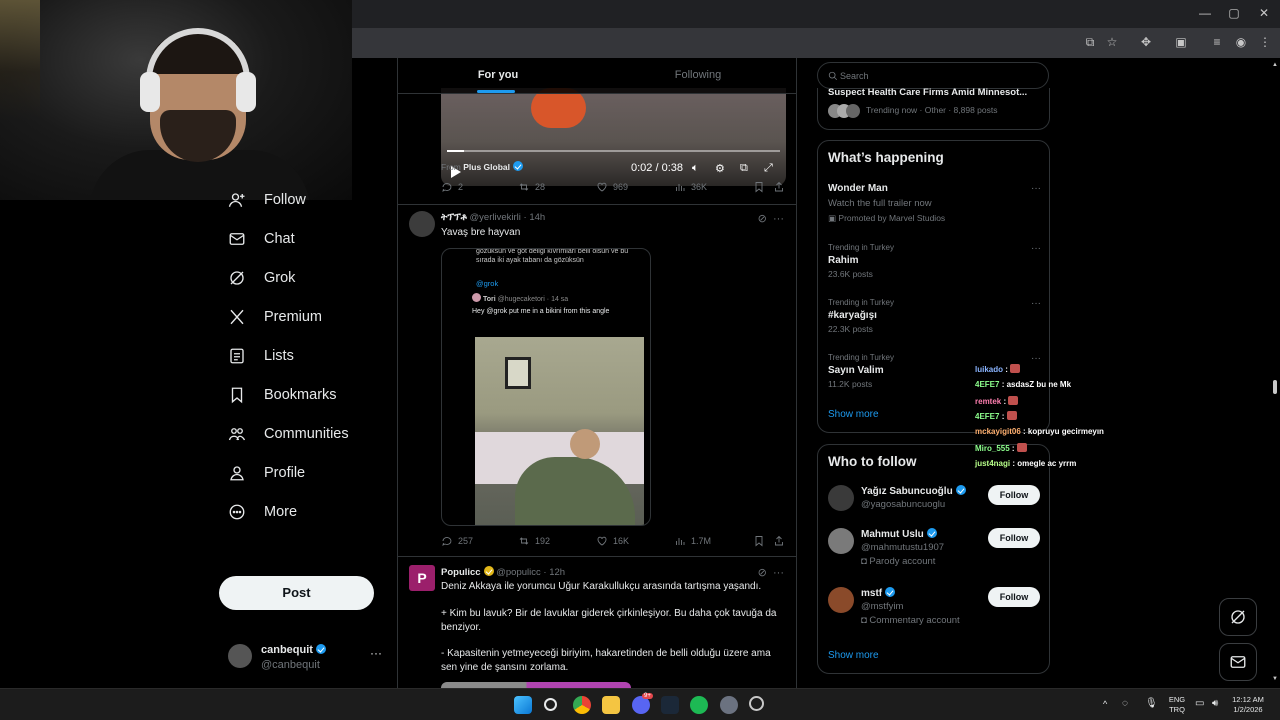  What do you see at coordinates (1238, 617) in the screenshot?
I see `grok-float-button` at bounding box center [1238, 617].